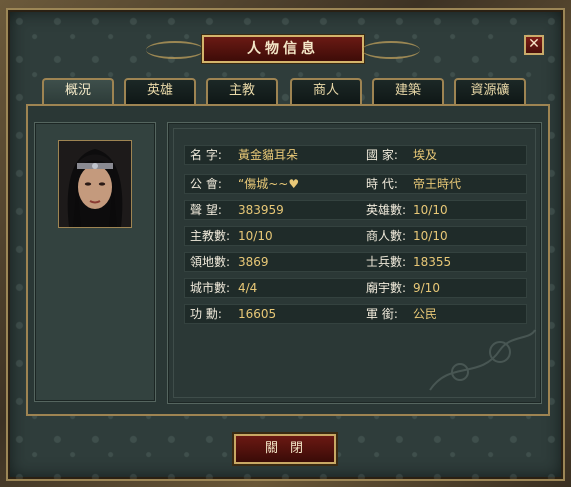 This screenshot has height=487, width=571. What do you see at coordinates (386, 288) in the screenshot?
I see `label-temple-count: 廟宇數:` at bounding box center [386, 288].